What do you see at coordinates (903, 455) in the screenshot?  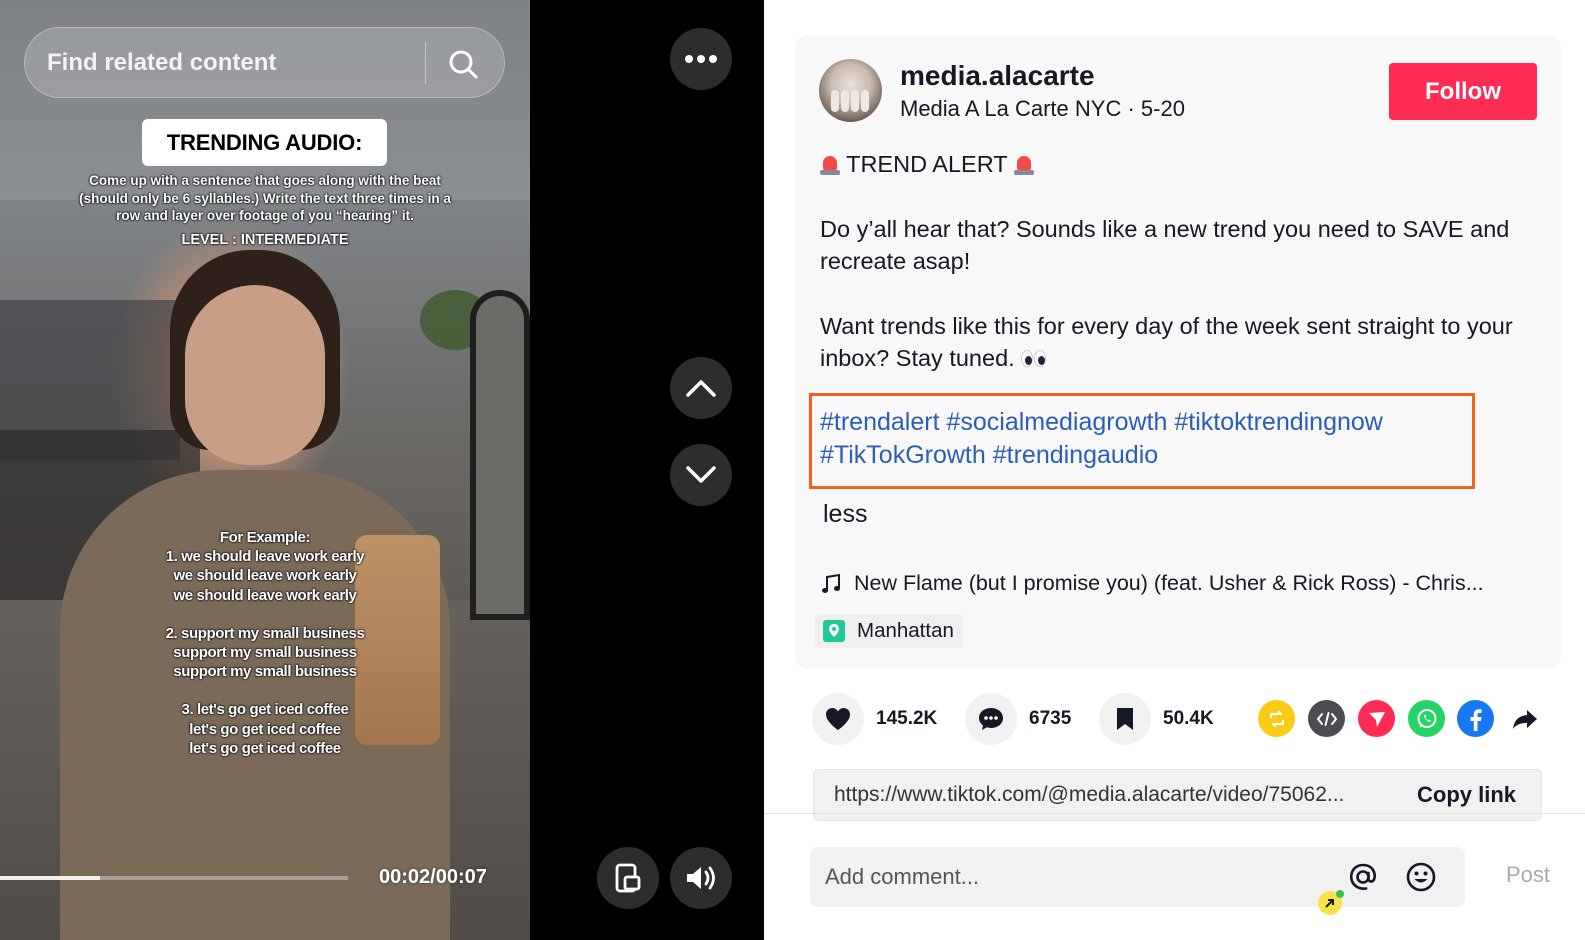 I see `hashtag-link: #TikTokGrowth` at bounding box center [903, 455].